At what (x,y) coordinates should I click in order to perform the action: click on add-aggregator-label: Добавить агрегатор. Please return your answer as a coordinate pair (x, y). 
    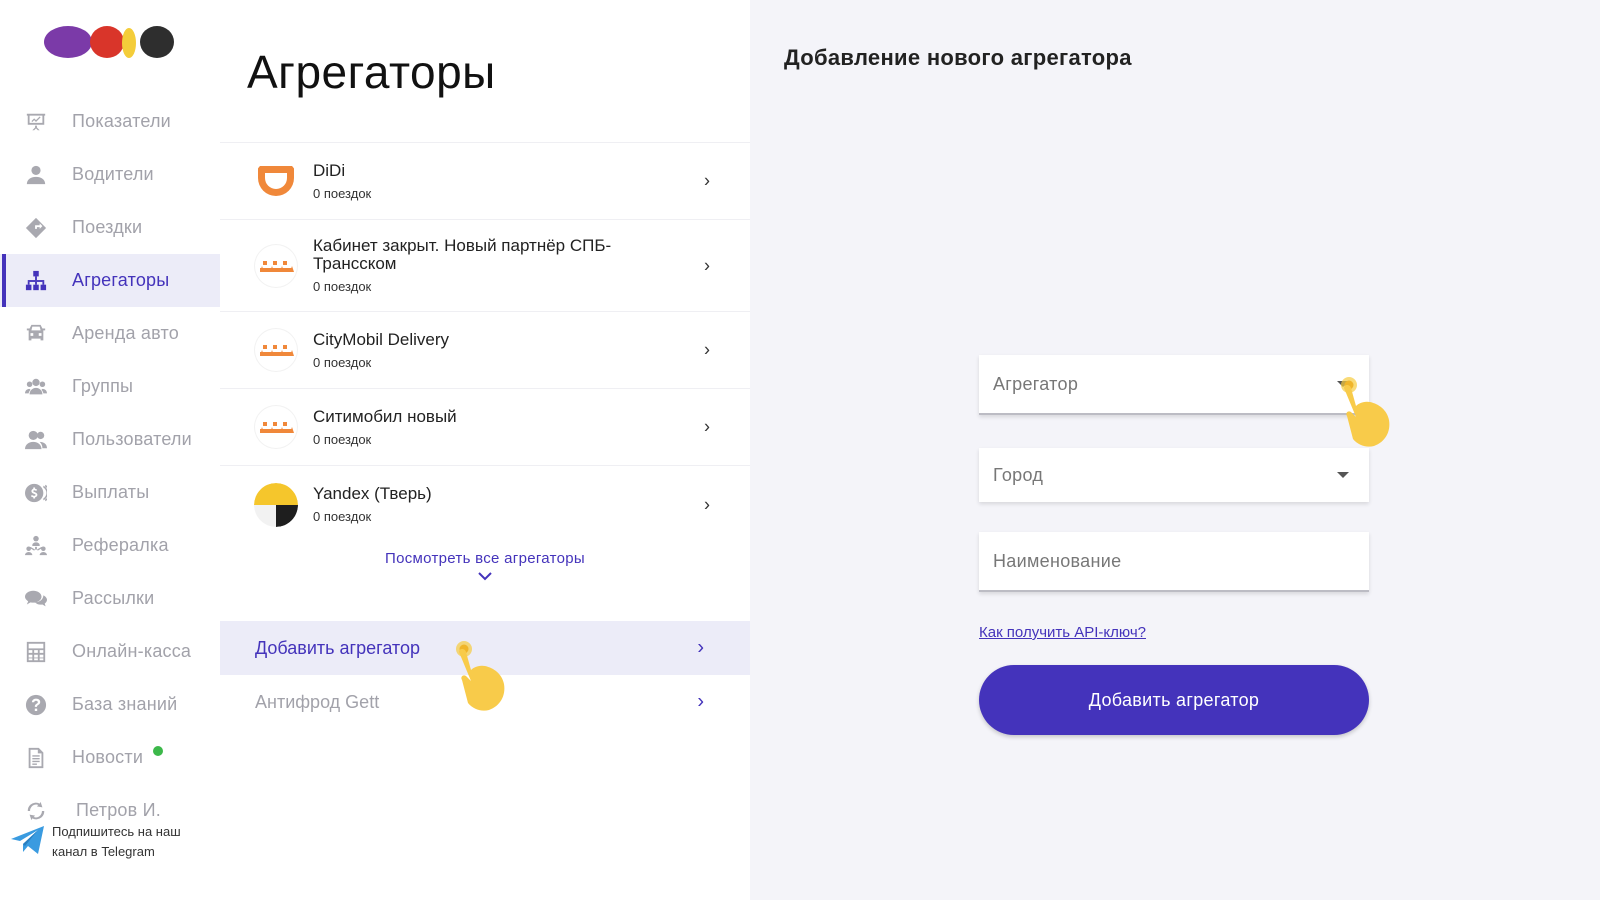
    Looking at the image, I should click on (337, 647).